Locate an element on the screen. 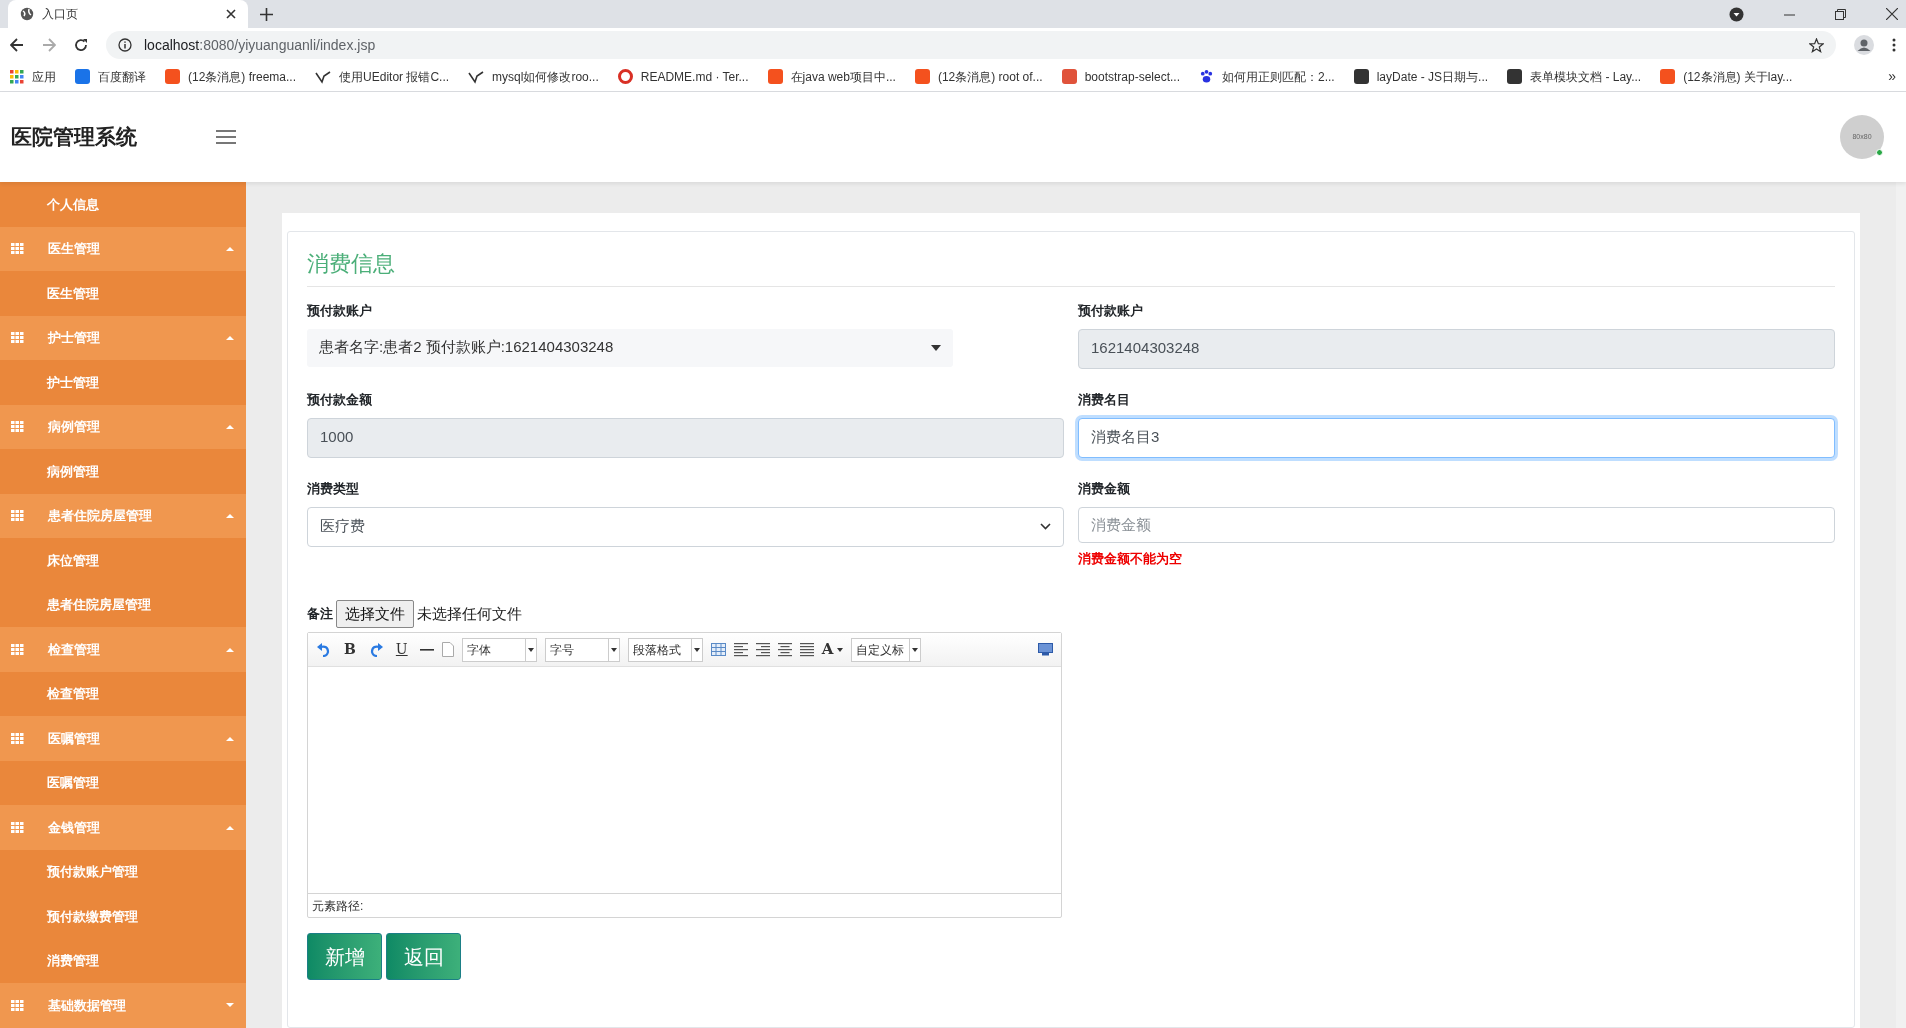 This screenshot has width=1906, height=1028. file-status: 未选择任何文件 is located at coordinates (469, 613).